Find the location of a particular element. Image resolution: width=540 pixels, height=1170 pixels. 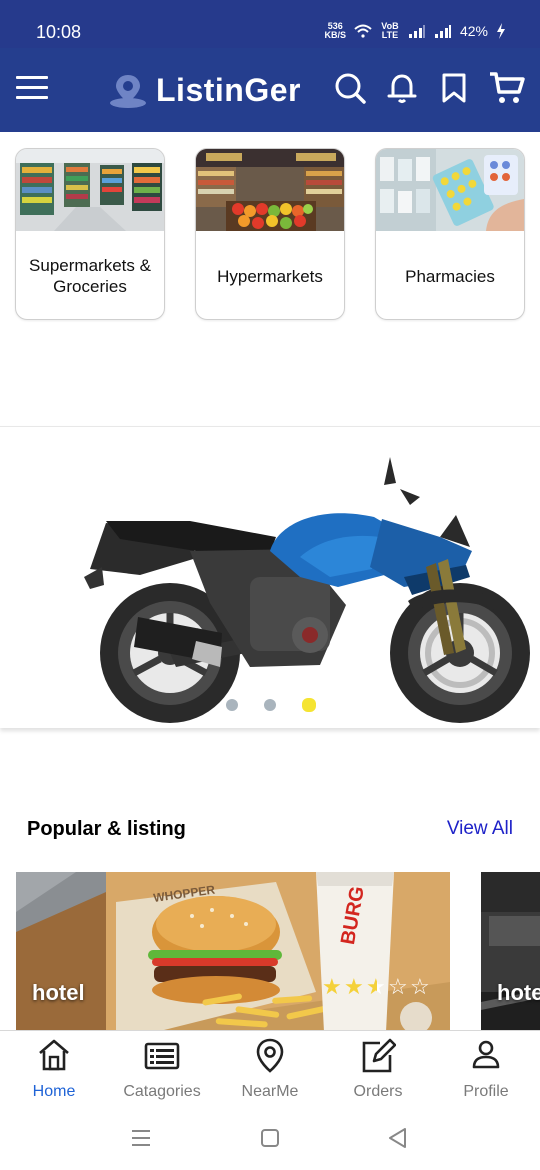

nav-home: Home is located at coordinates (54, 1071).